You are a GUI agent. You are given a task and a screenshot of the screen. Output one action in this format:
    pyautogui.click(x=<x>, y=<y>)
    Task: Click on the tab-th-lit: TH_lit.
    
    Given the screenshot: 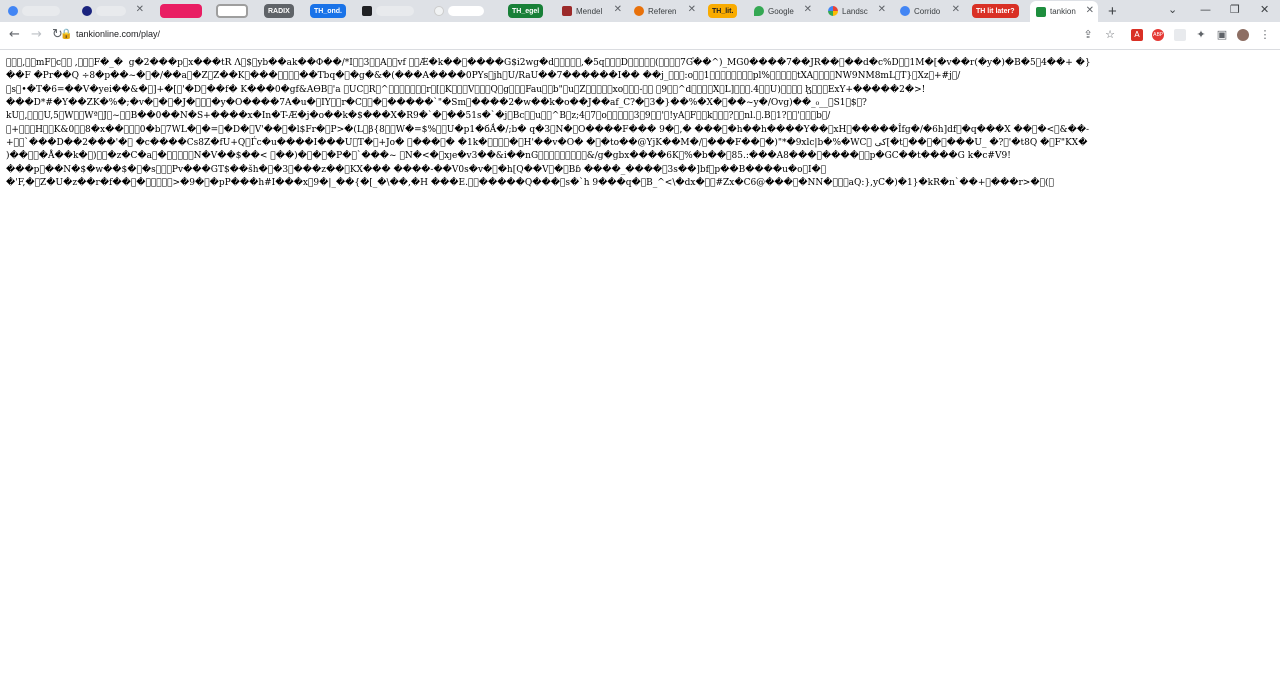 What is the action you would take?
    pyautogui.click(x=725, y=11)
    